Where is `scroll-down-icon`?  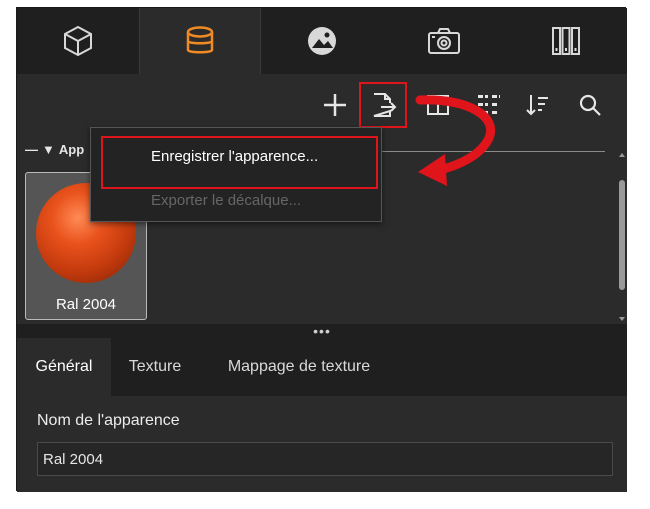 scroll-down-icon is located at coordinates (622, 319).